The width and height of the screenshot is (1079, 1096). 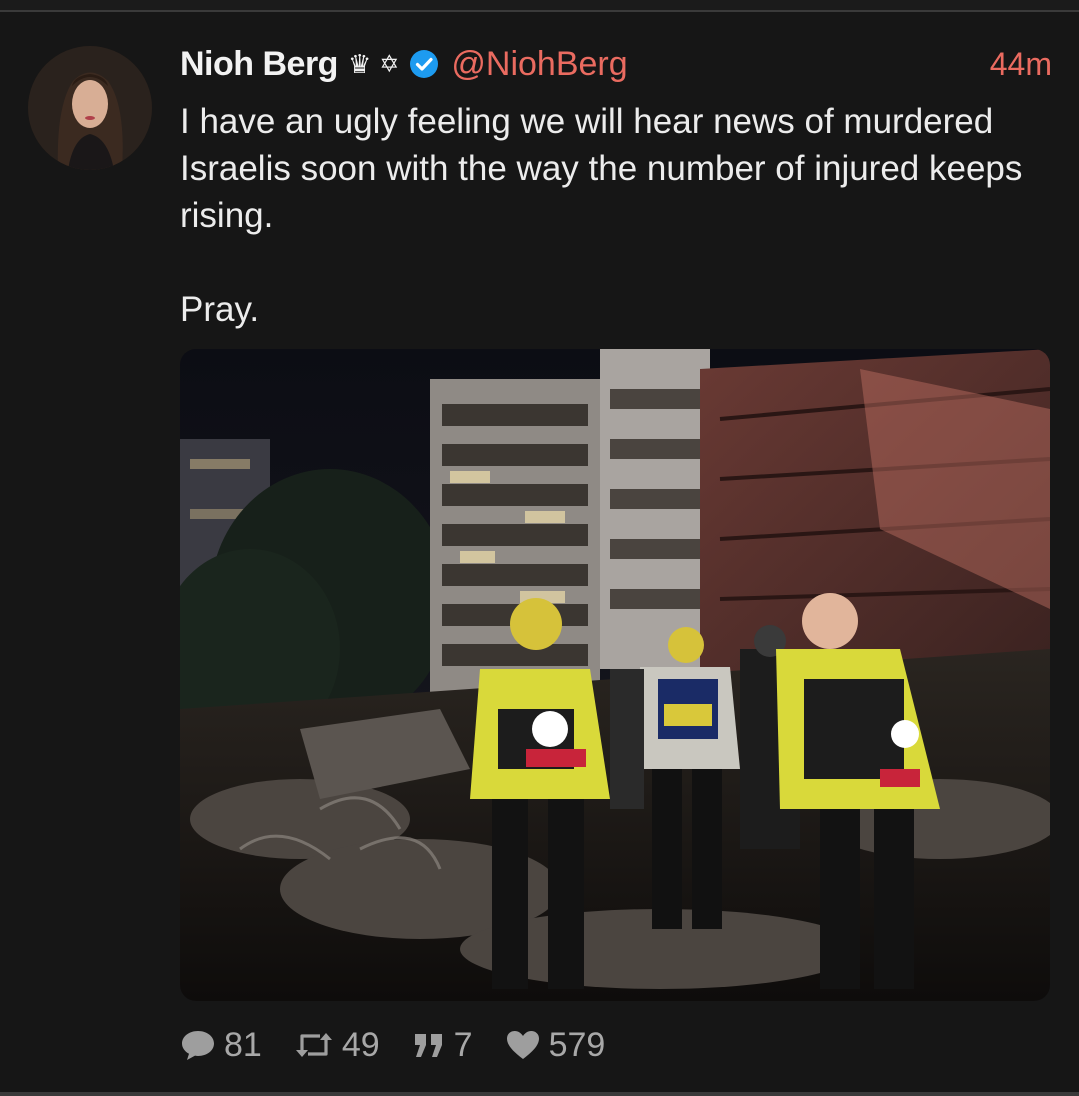 I want to click on star-of-david-icon: ✡, so click(x=389, y=64).